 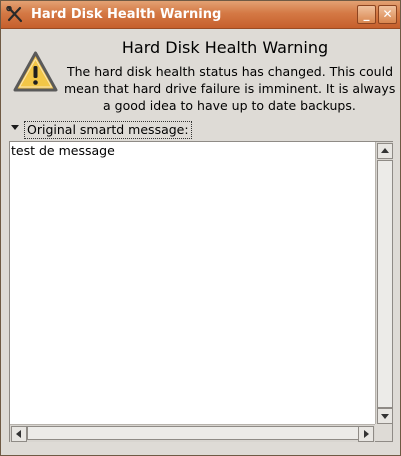 I want to click on scroll-up-button, so click(x=385, y=151).